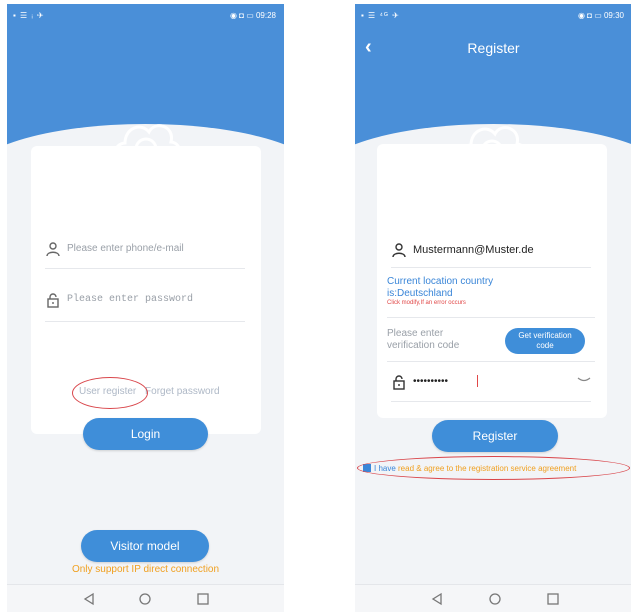 This screenshot has width=631, height=614. Describe the element at coordinates (477, 381) in the screenshot. I see `text-cursor` at that location.